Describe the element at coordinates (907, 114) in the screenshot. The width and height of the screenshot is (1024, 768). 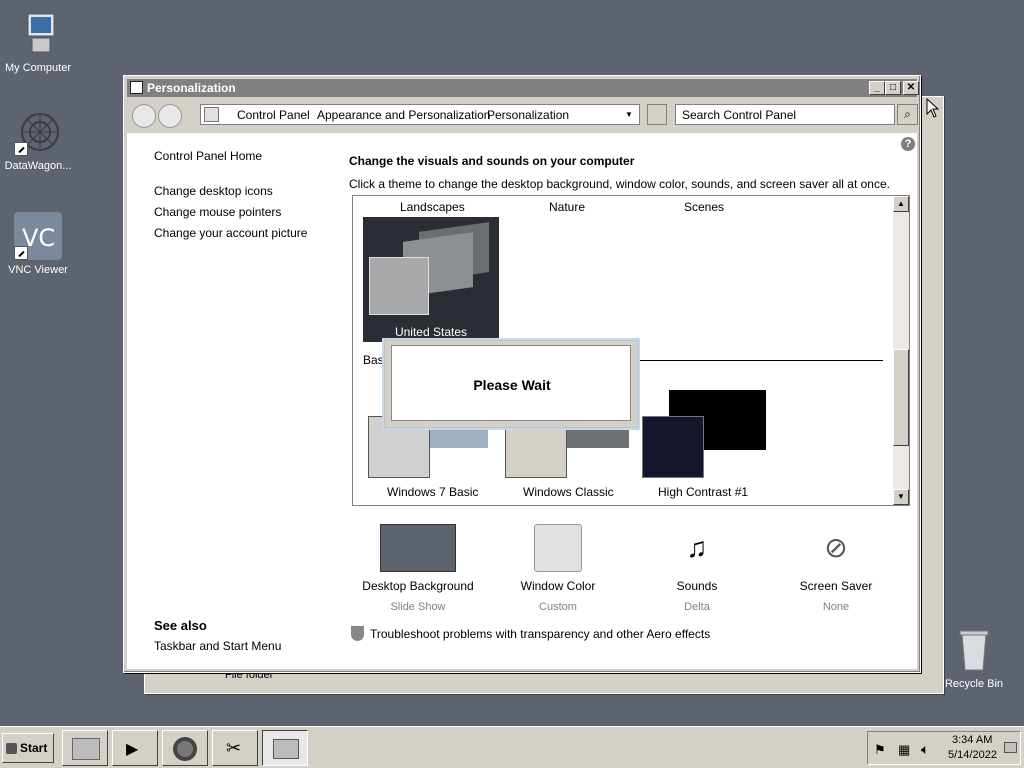
I see `search-icon: ⌕` at that location.